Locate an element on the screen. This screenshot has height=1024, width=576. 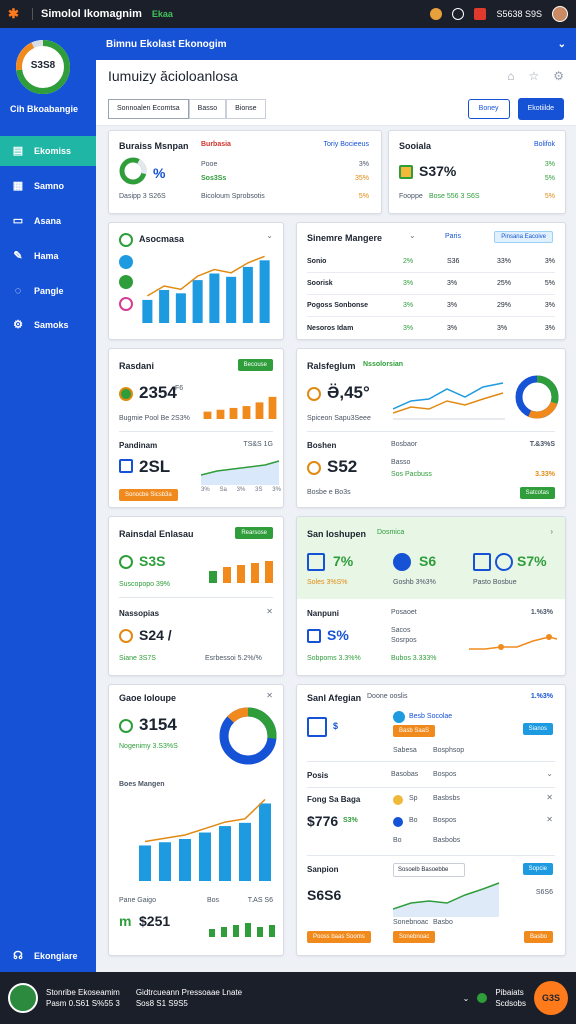
card-title: Rainsdal Enlasau is located at coordinates (156, 534).